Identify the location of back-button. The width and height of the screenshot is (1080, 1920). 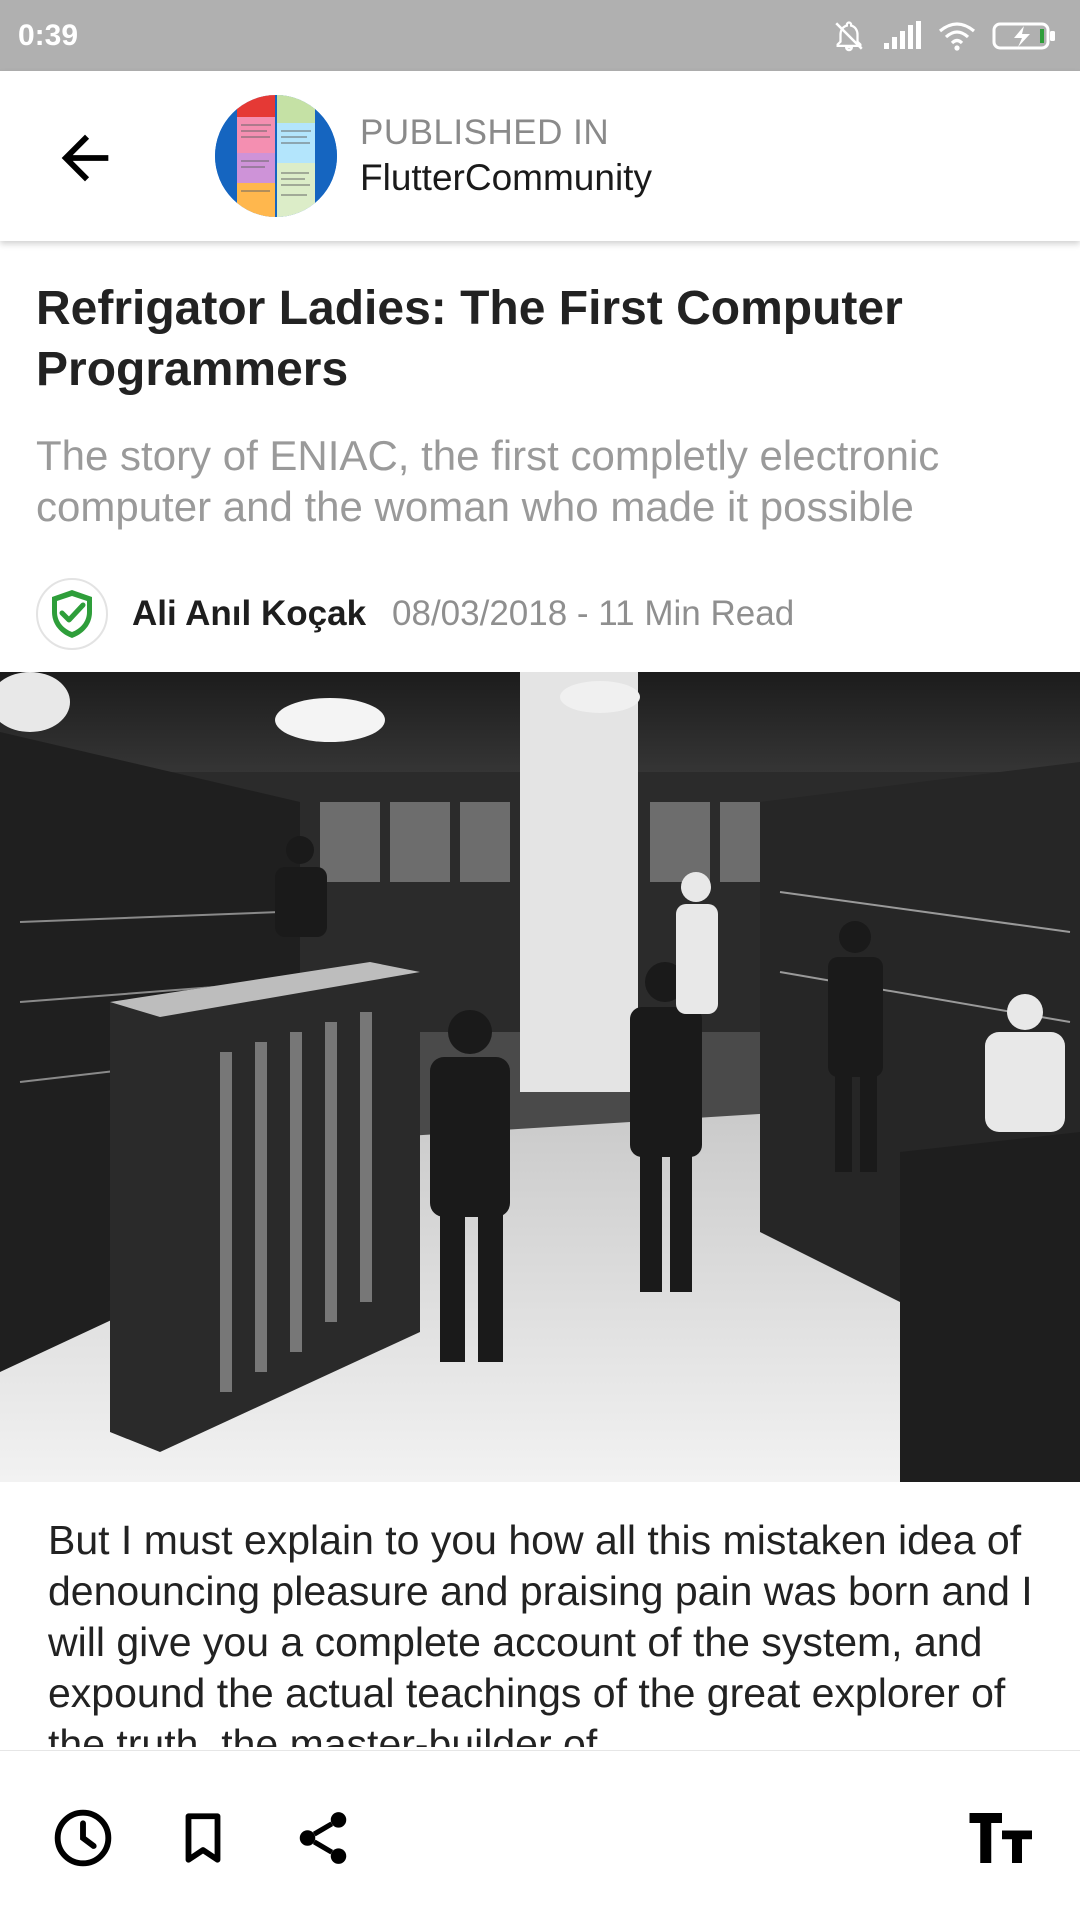
(85, 158).